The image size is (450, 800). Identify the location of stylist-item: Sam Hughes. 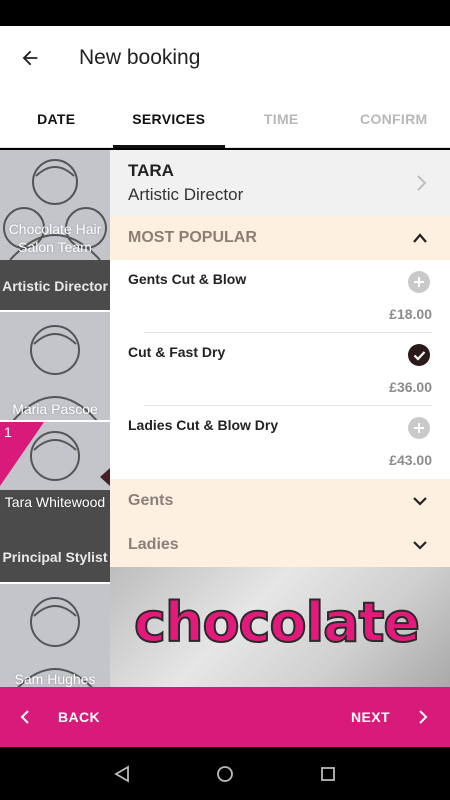
(55, 635).